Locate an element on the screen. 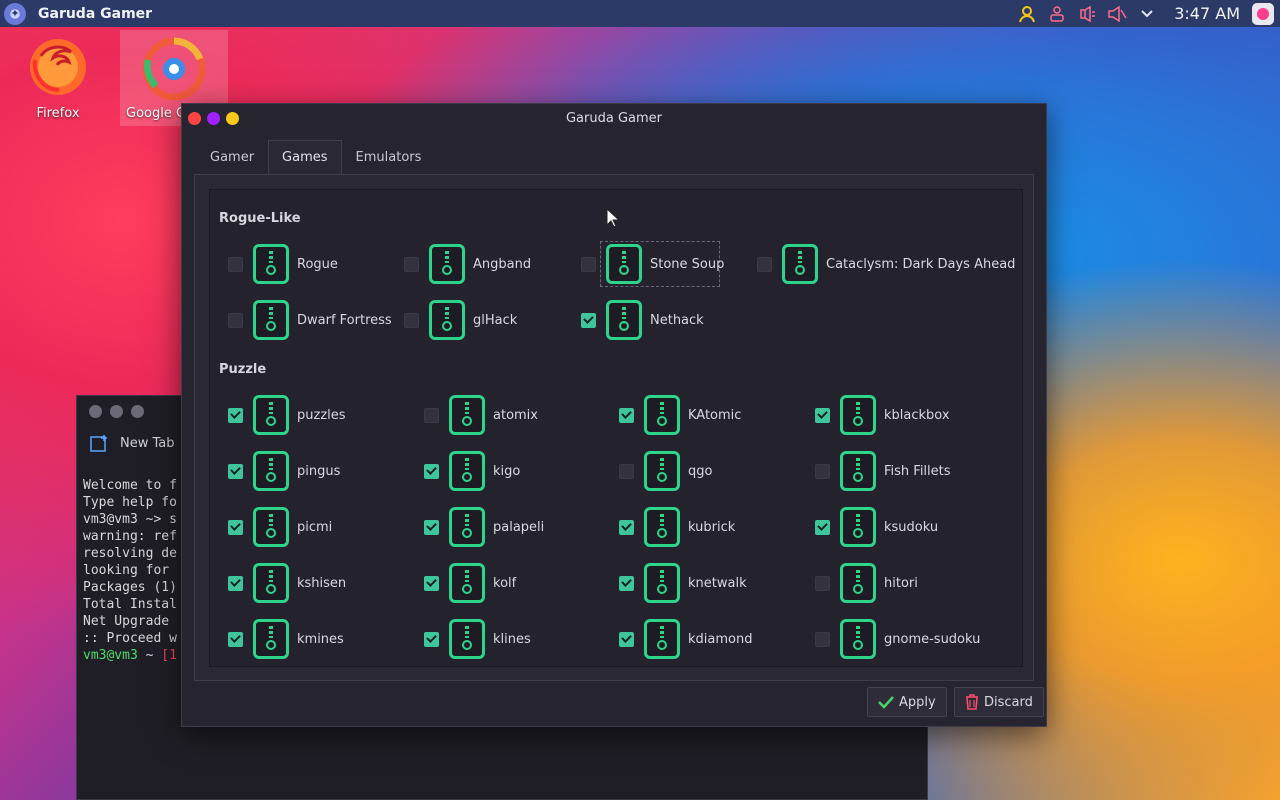 The image size is (1280, 800). window-titlebar: Garuda Gamer is located at coordinates (614, 118).